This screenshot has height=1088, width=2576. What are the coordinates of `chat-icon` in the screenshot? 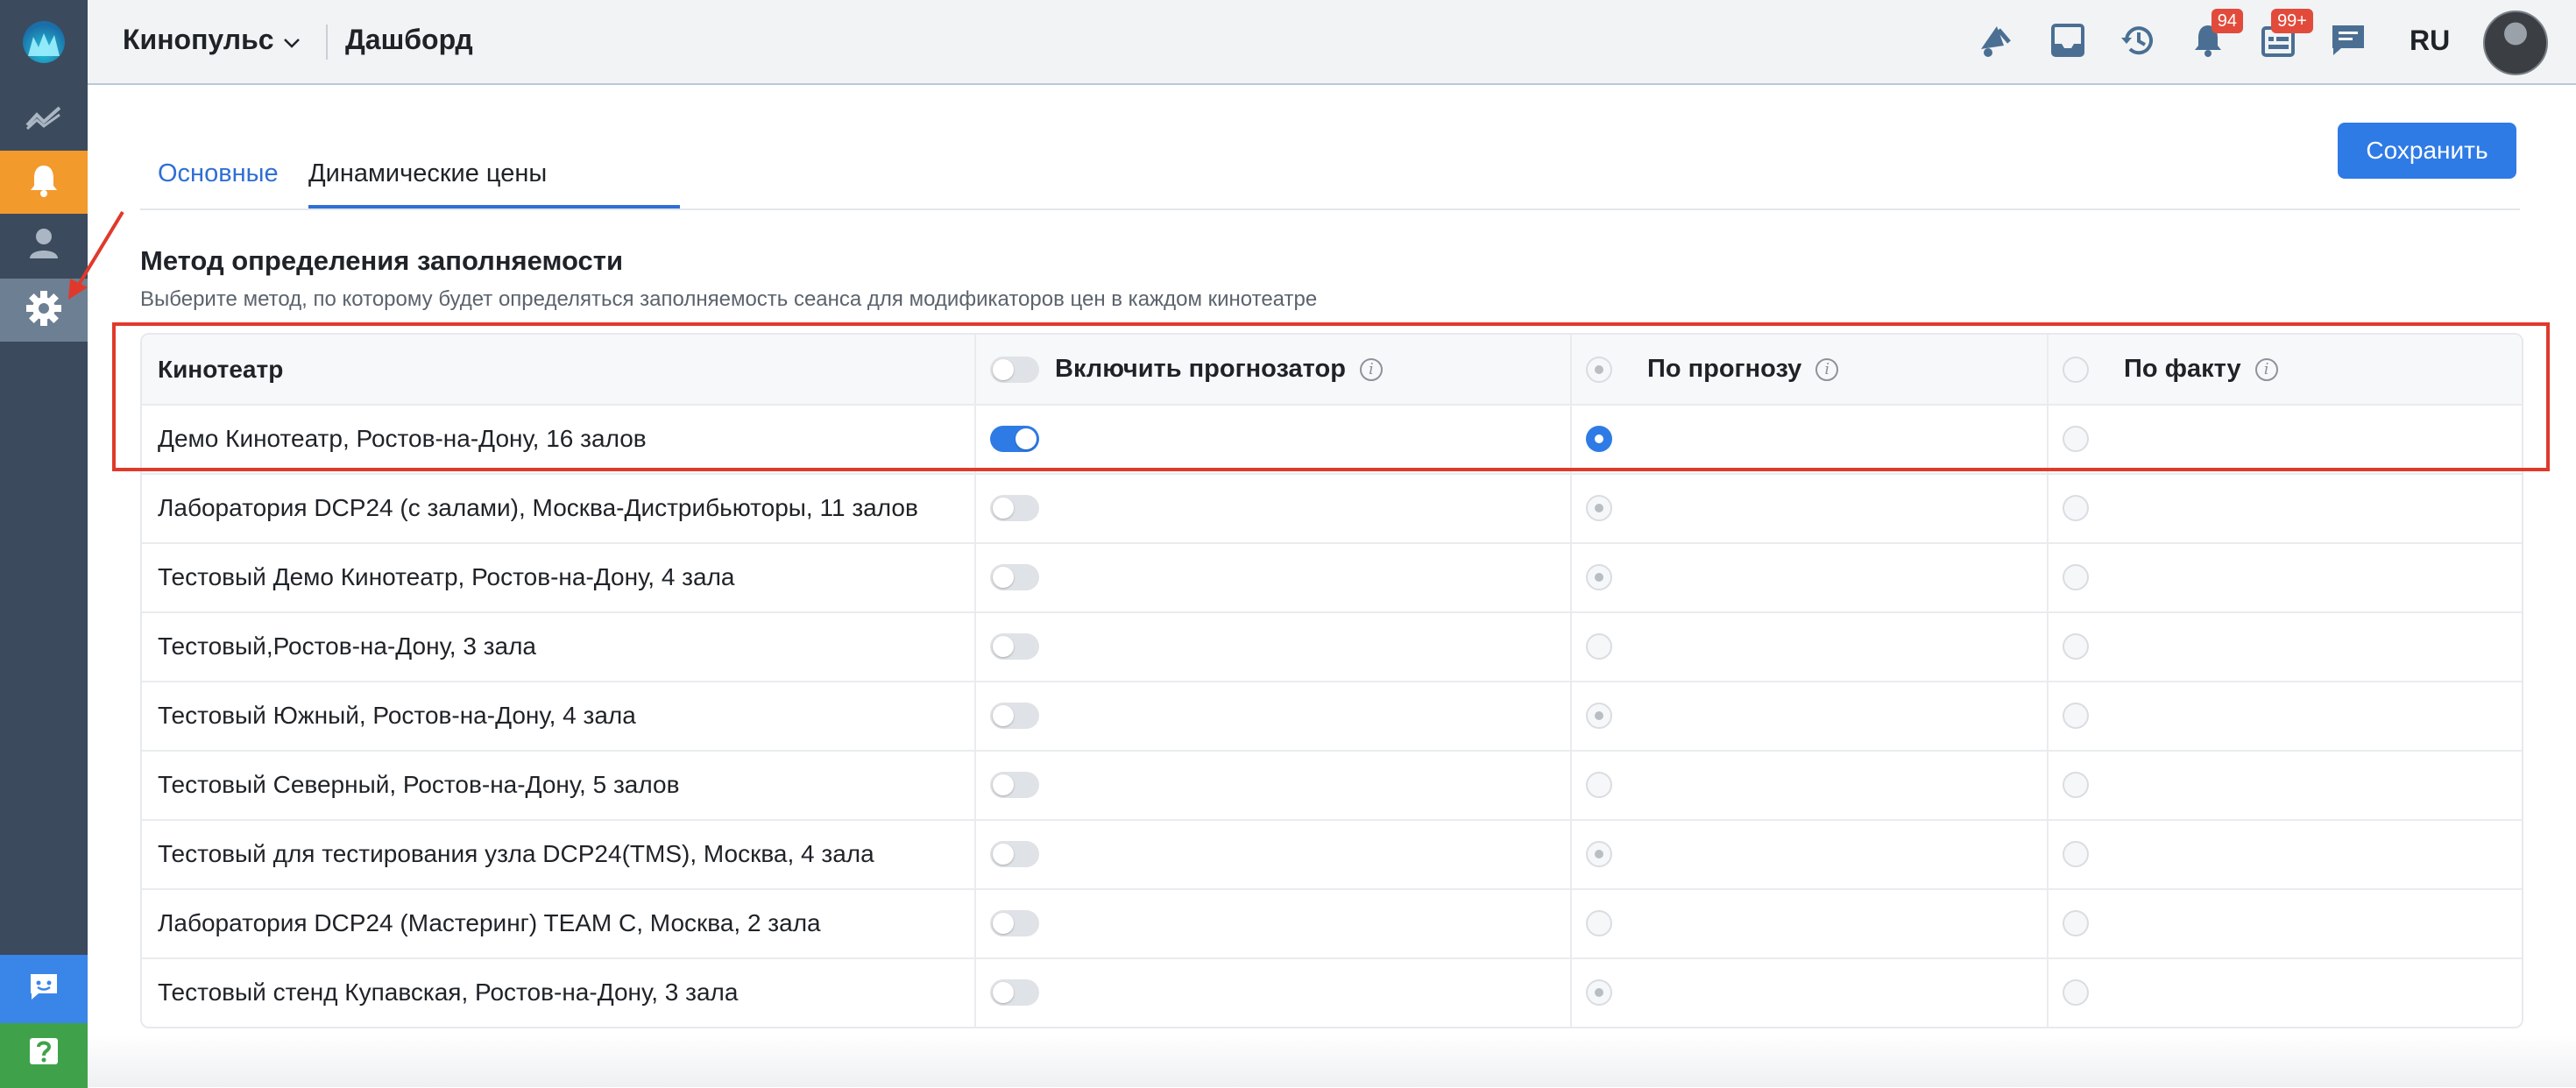 It's located at (44, 989).